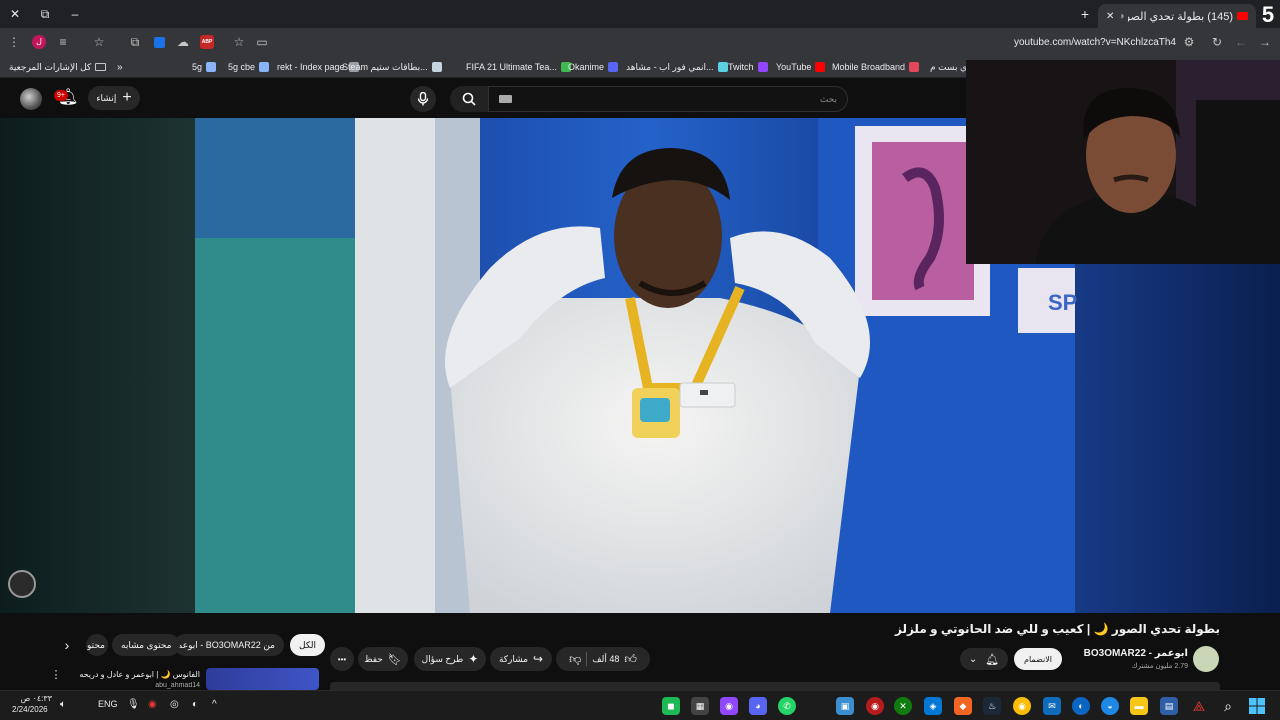 This screenshot has width=1280, height=720. What do you see at coordinates (1268, 14) in the screenshot?
I see `stream-badge: 5` at bounding box center [1268, 14].